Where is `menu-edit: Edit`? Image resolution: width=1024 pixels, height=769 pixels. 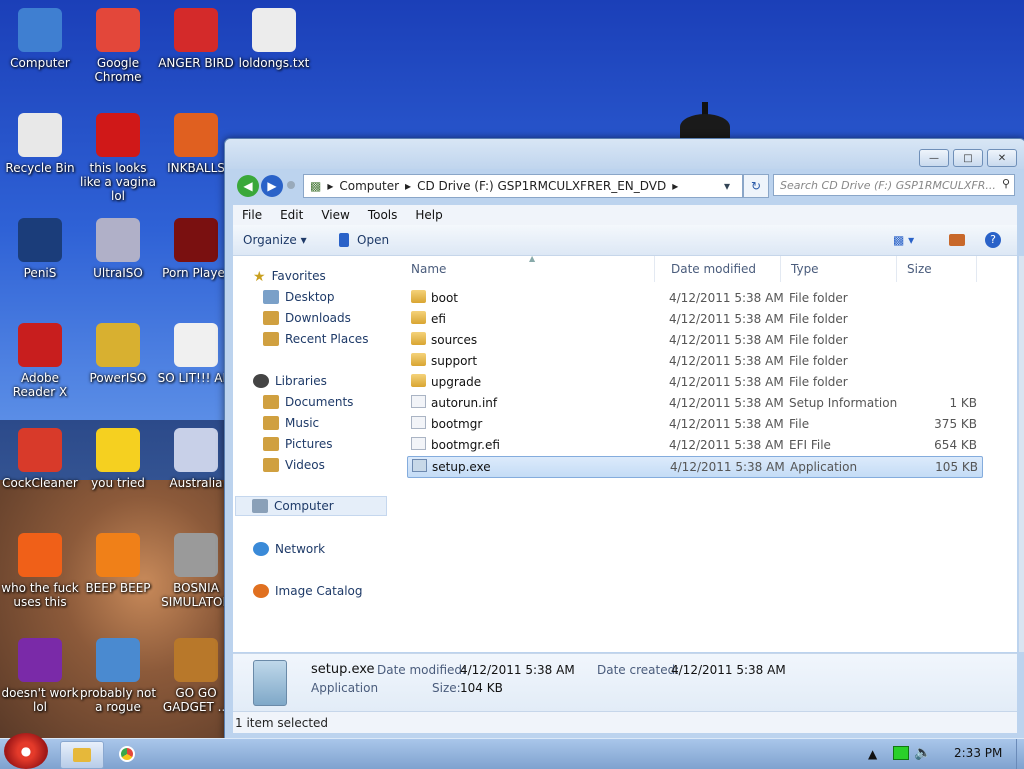 menu-edit: Edit is located at coordinates (291, 215).